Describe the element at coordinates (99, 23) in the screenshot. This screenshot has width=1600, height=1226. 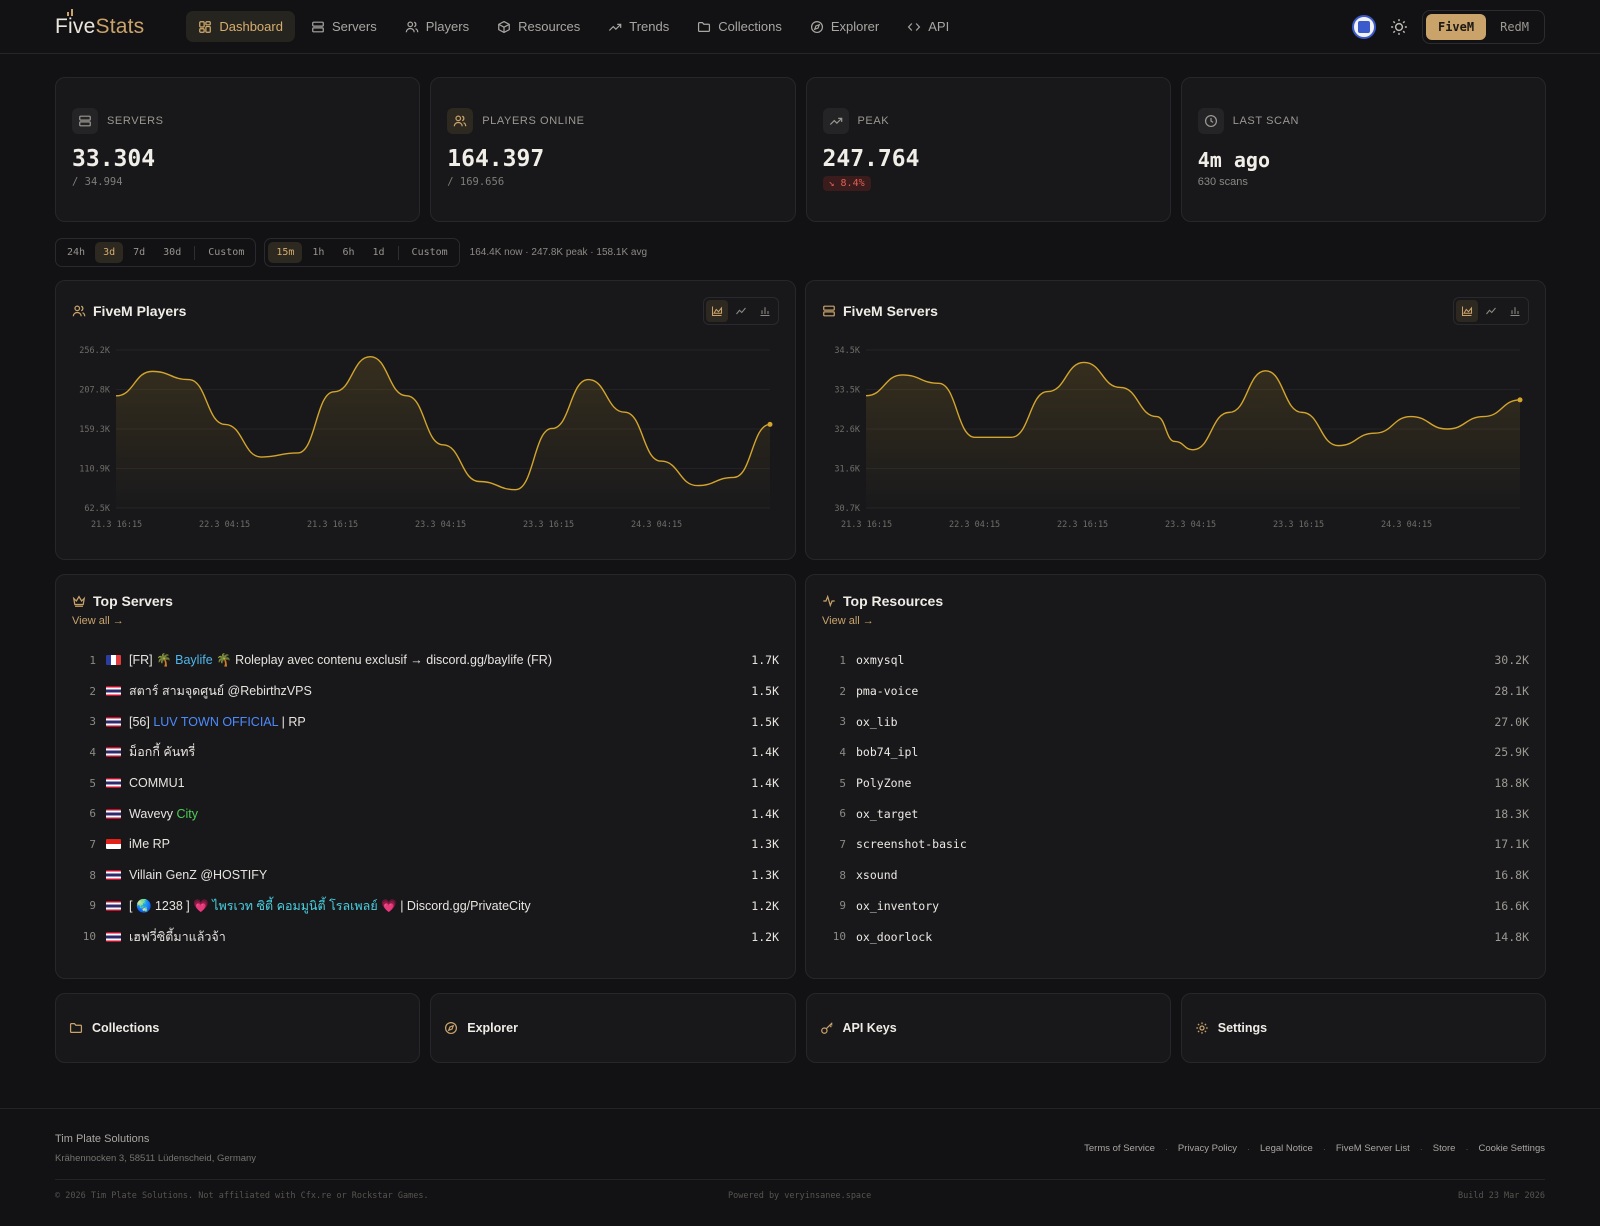
I see `logo: FiveStats` at that location.